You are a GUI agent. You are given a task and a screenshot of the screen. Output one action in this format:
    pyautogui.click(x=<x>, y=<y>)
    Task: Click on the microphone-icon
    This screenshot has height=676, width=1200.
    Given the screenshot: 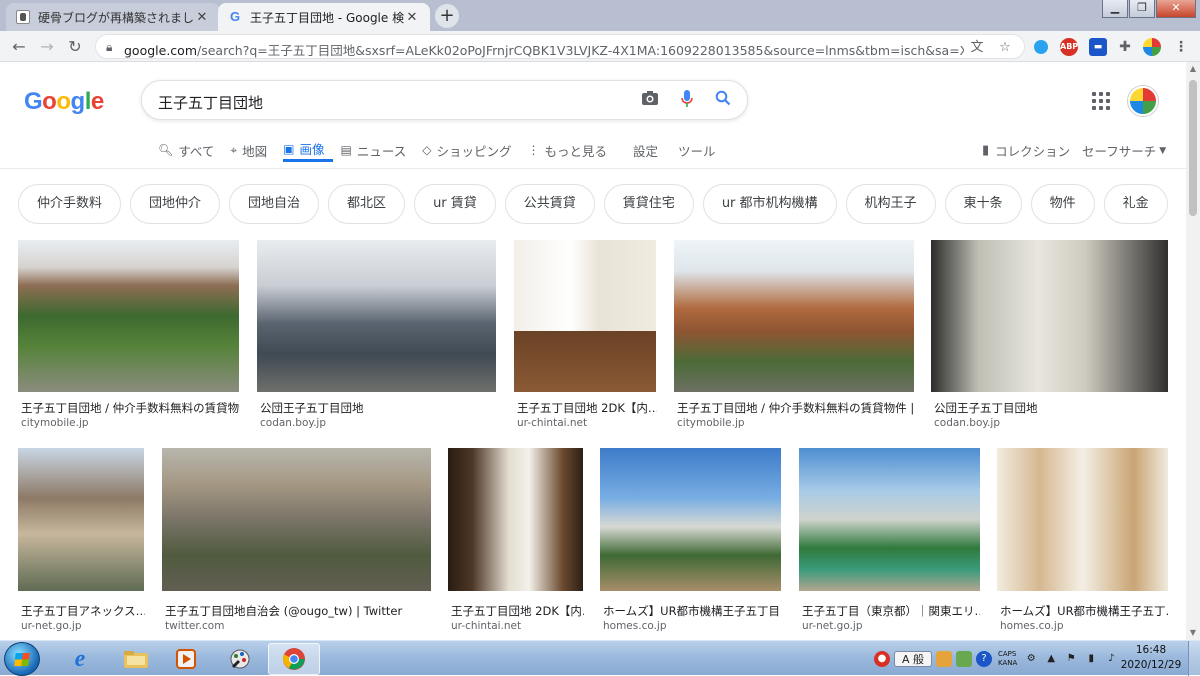 What is the action you would take?
    pyautogui.click(x=687, y=101)
    